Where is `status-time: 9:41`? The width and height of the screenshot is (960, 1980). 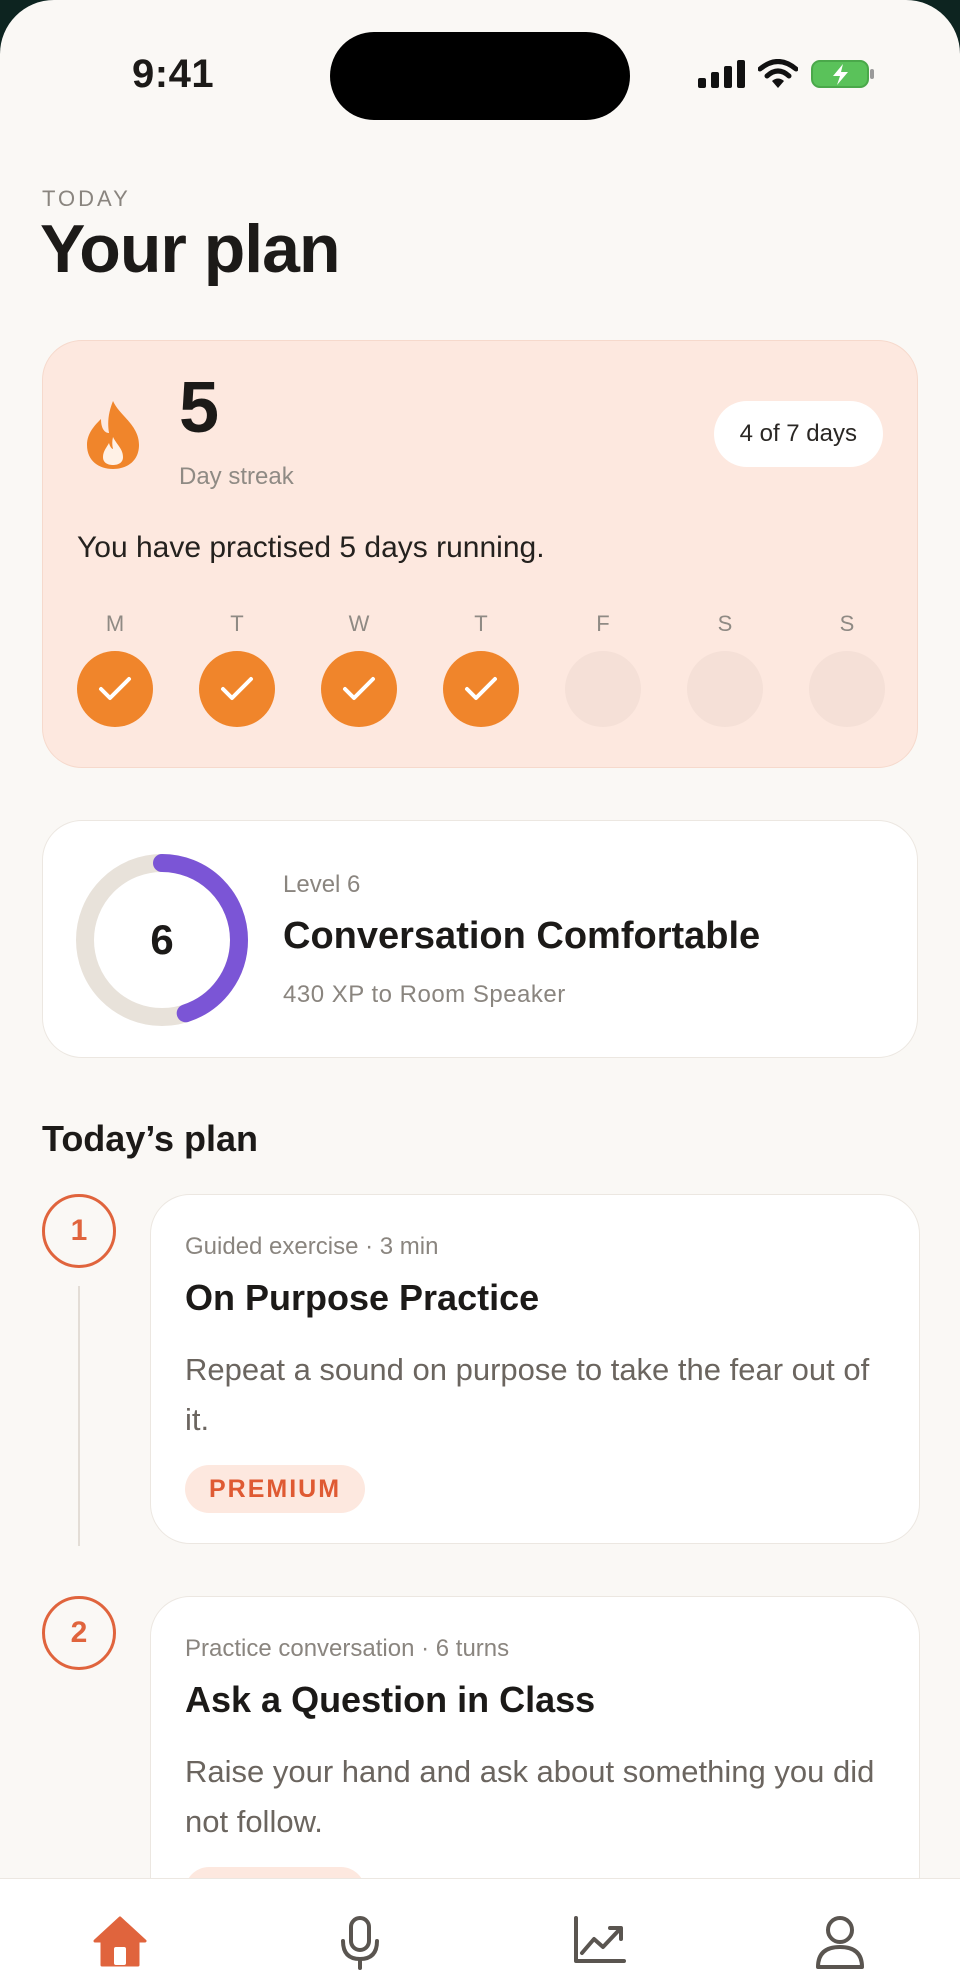 status-time: 9:41 is located at coordinates (173, 74).